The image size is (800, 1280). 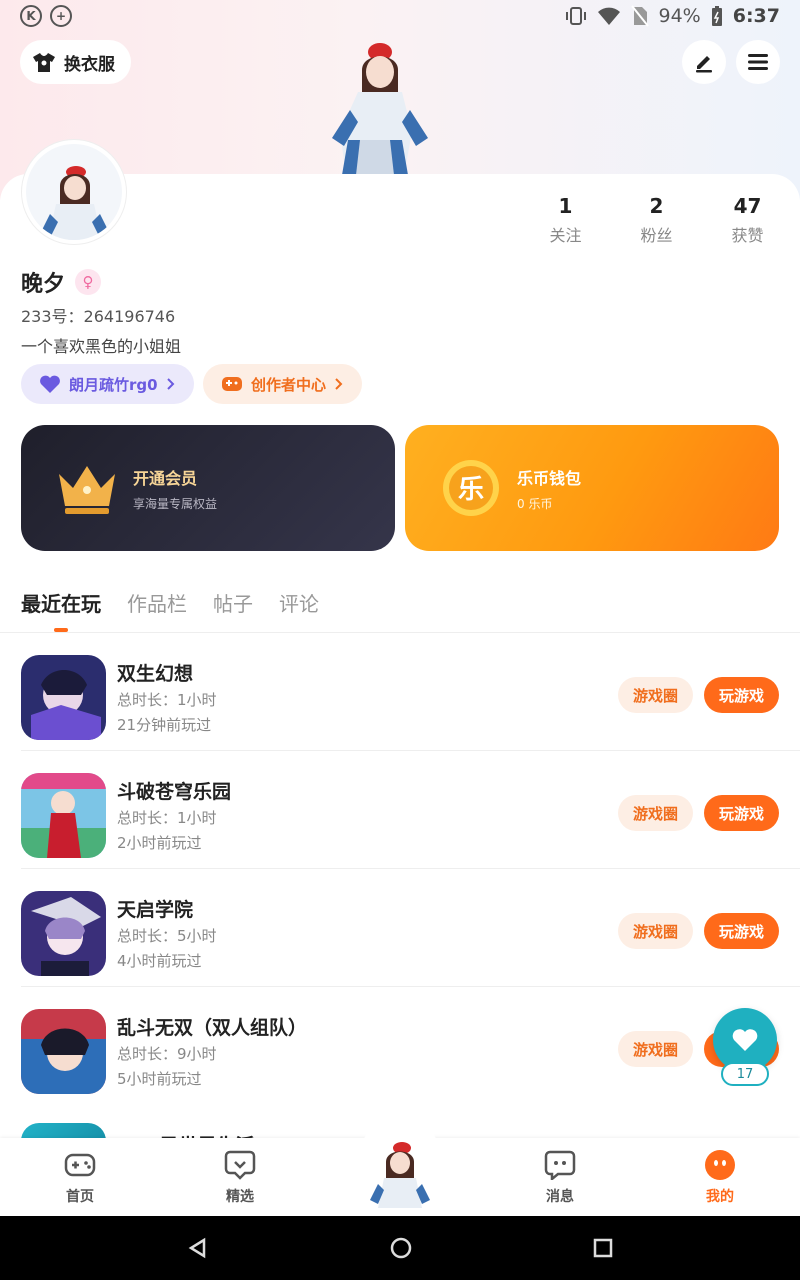 I want to click on clock: 6:37, so click(x=756, y=16).